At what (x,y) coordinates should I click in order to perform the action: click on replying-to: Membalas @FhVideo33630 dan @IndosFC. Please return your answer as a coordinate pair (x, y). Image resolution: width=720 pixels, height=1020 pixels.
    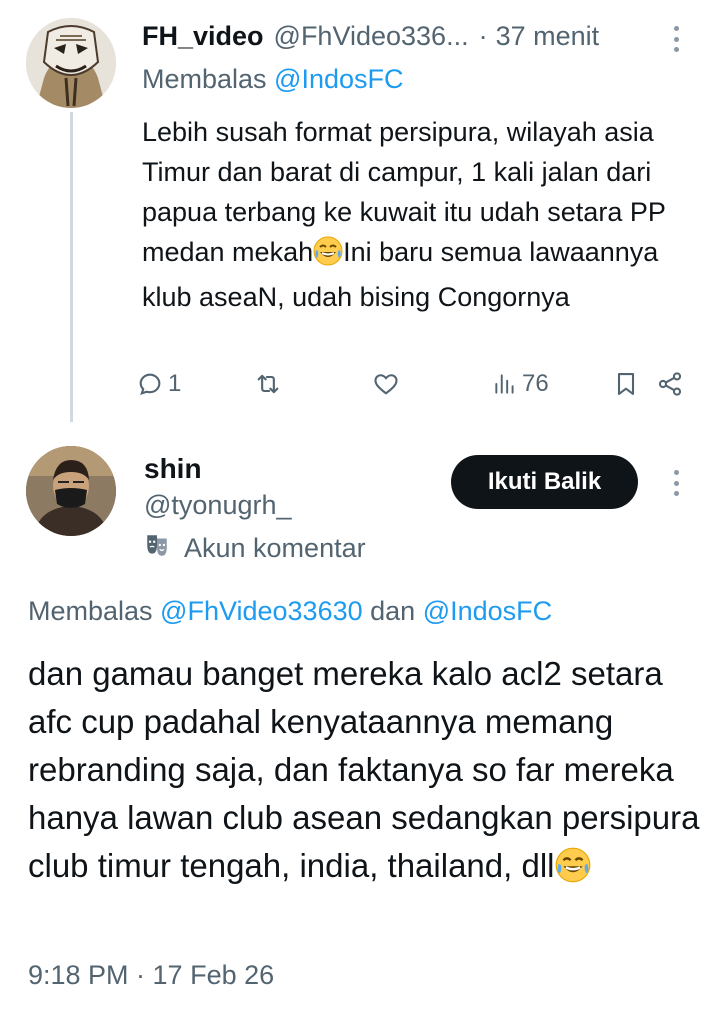
    Looking at the image, I should click on (290, 611).